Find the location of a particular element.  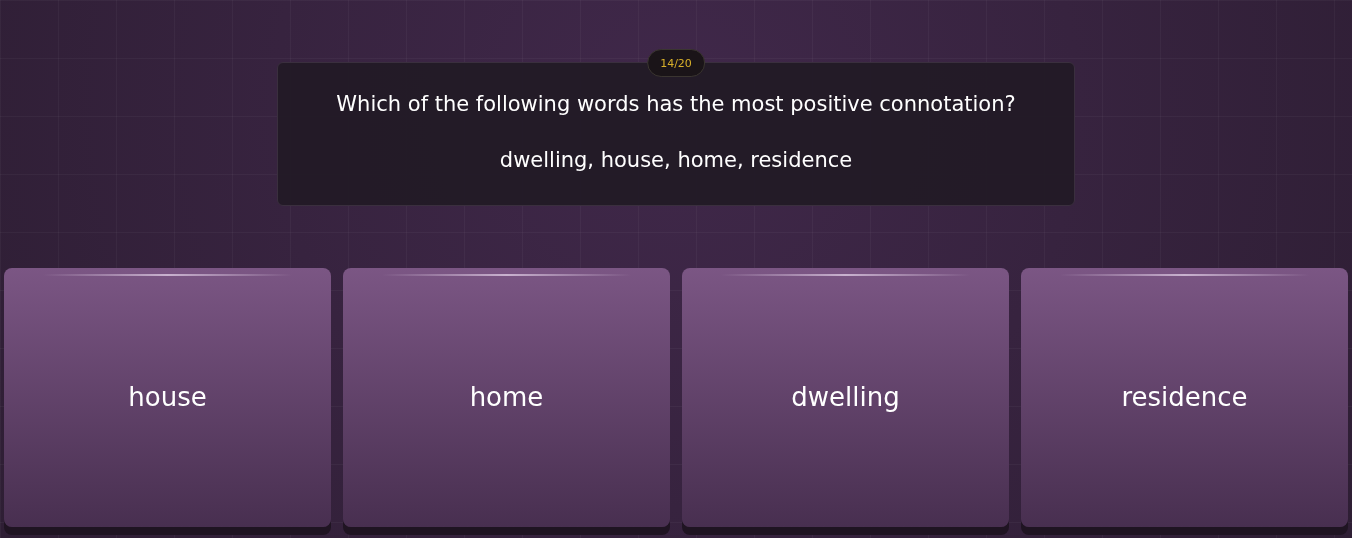

question-text: Which of the following words has the most positive connotation? is located at coordinates (676, 104).